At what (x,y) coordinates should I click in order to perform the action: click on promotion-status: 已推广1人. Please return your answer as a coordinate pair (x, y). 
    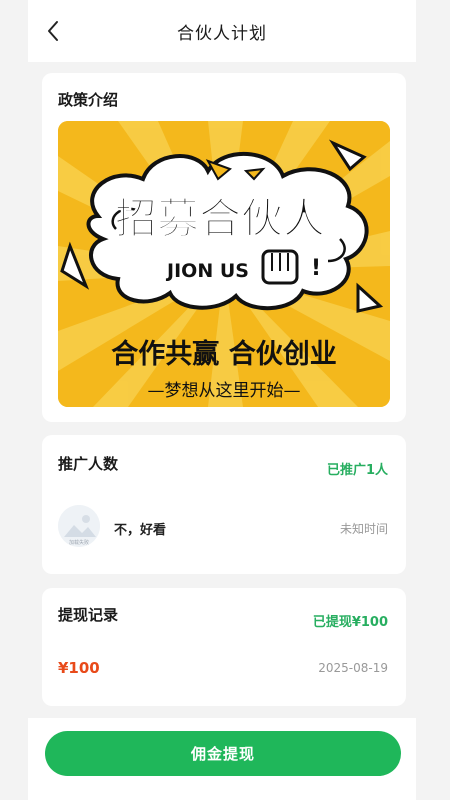
    Looking at the image, I should click on (357, 470).